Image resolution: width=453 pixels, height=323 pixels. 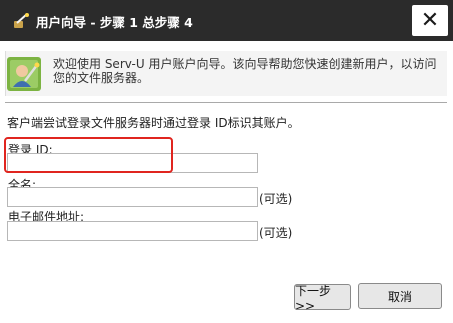 I want to click on full-name-input, so click(x=132, y=197).